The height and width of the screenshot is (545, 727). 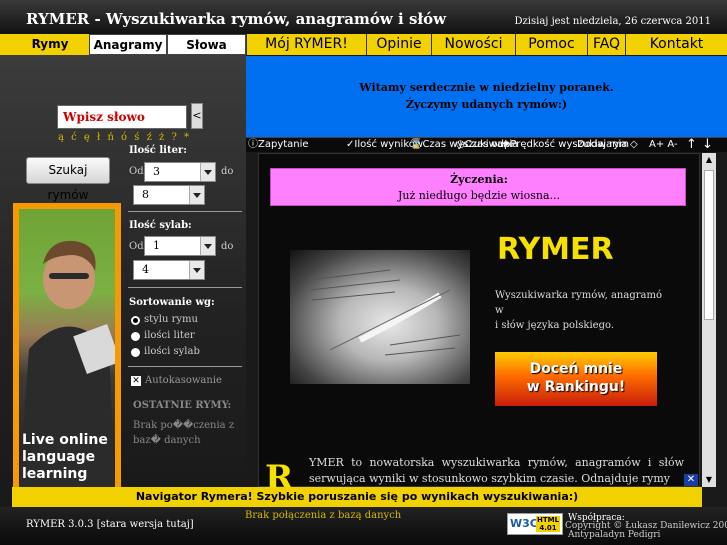 I want to click on description-line: w, so click(x=499, y=310).